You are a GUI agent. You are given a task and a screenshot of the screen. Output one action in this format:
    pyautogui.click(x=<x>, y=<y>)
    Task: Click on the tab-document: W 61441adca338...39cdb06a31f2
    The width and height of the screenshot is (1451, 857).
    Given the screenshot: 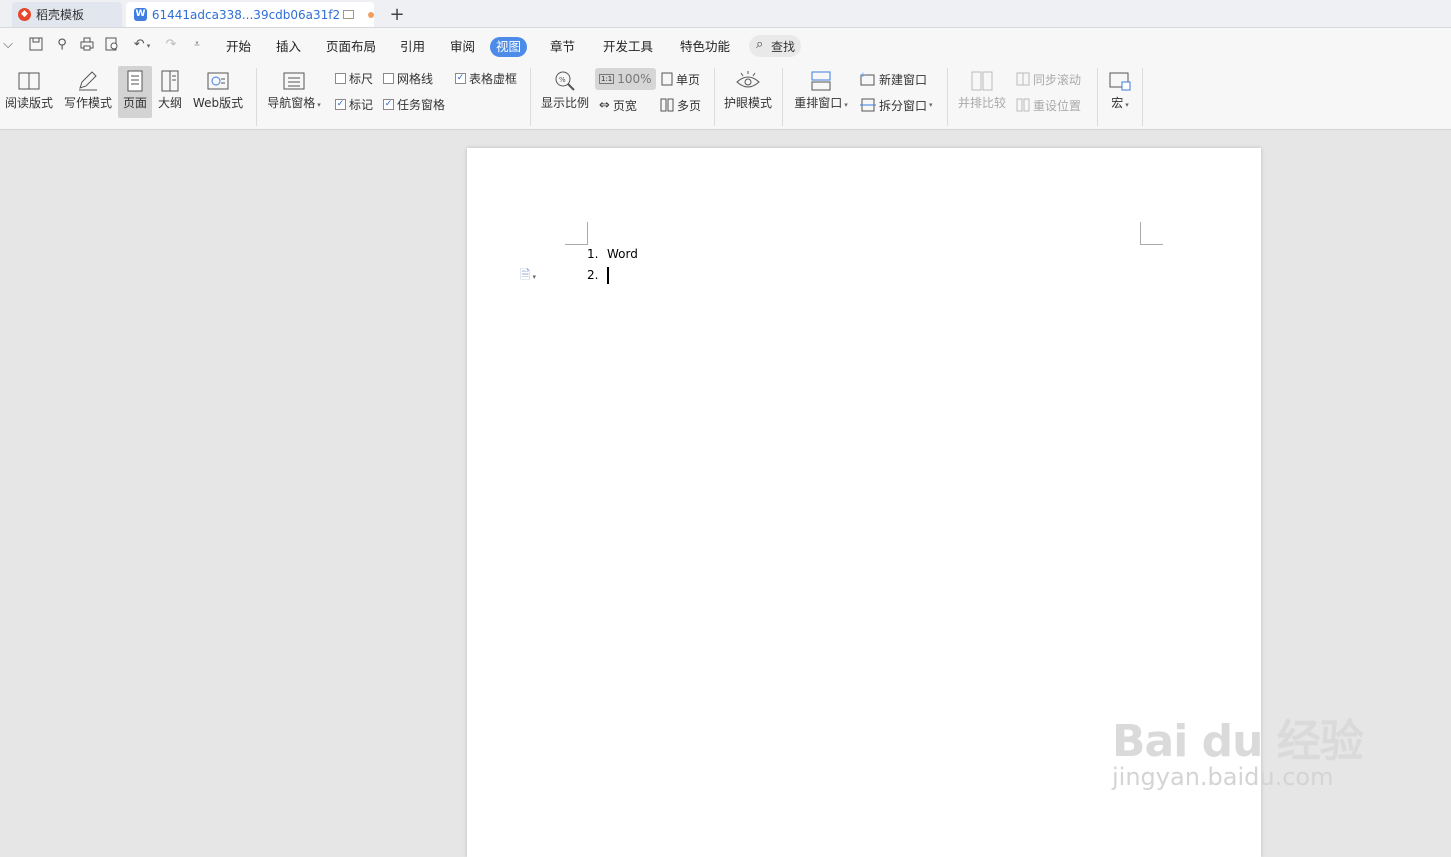 What is the action you would take?
    pyautogui.click(x=250, y=14)
    